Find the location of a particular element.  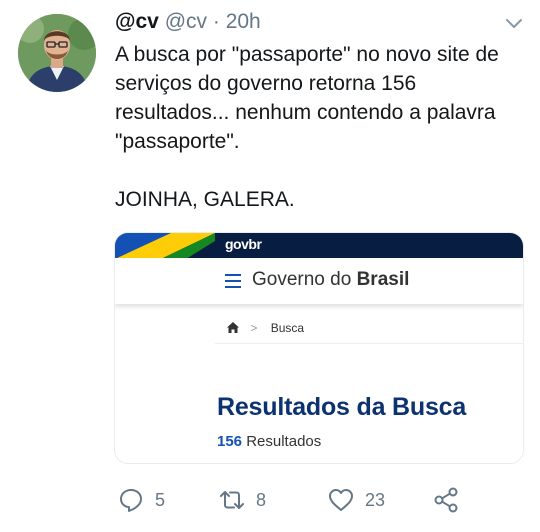

results-label: Resultados is located at coordinates (284, 441).